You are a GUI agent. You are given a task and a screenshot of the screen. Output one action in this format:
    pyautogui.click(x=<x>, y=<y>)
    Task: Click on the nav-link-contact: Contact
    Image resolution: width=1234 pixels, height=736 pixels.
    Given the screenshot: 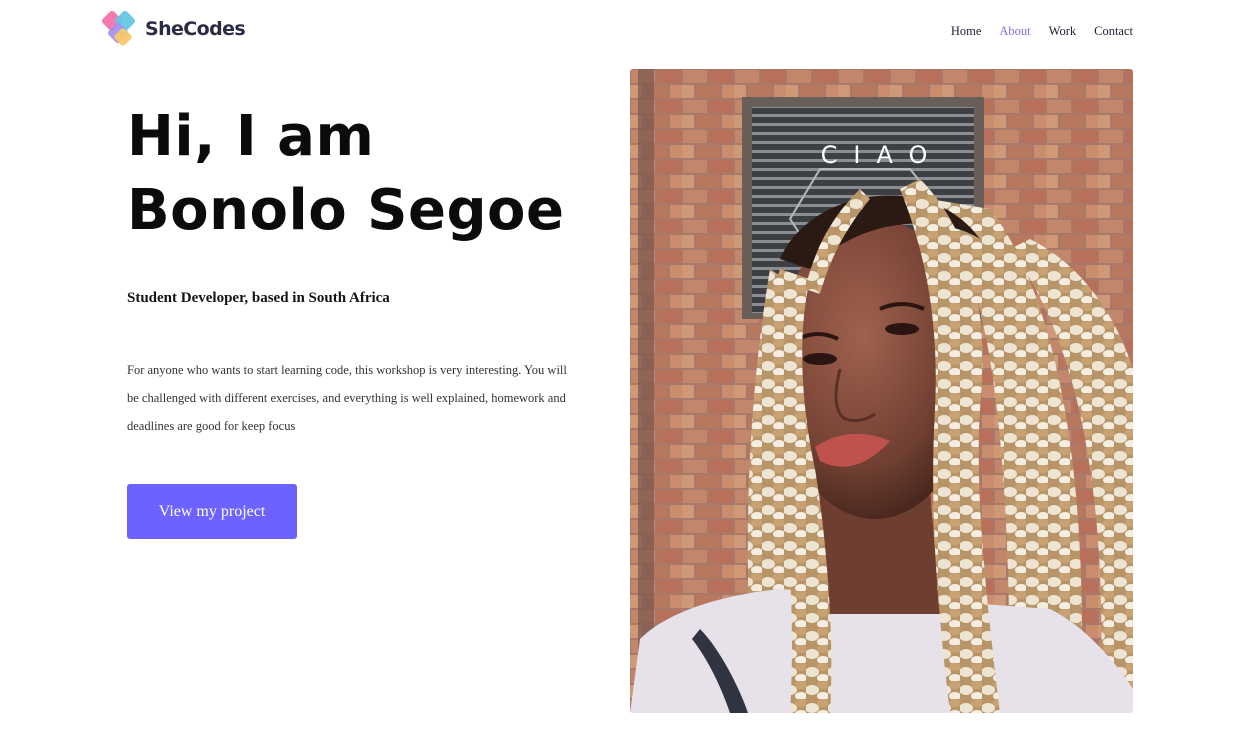 What is the action you would take?
    pyautogui.click(x=1113, y=31)
    